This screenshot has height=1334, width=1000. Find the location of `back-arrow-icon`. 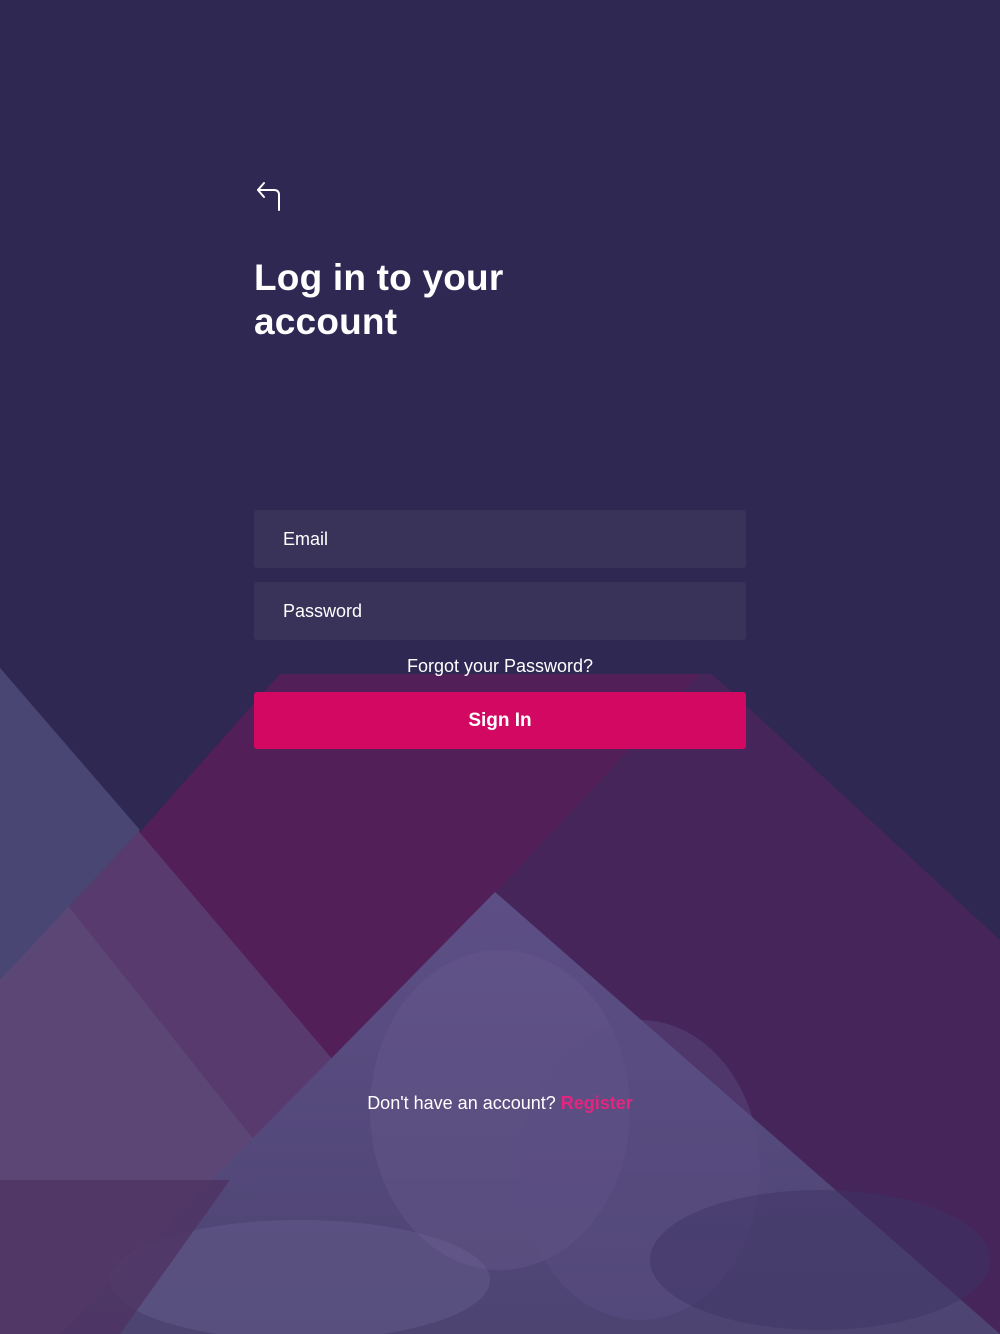

back-arrow-icon is located at coordinates (268, 196).